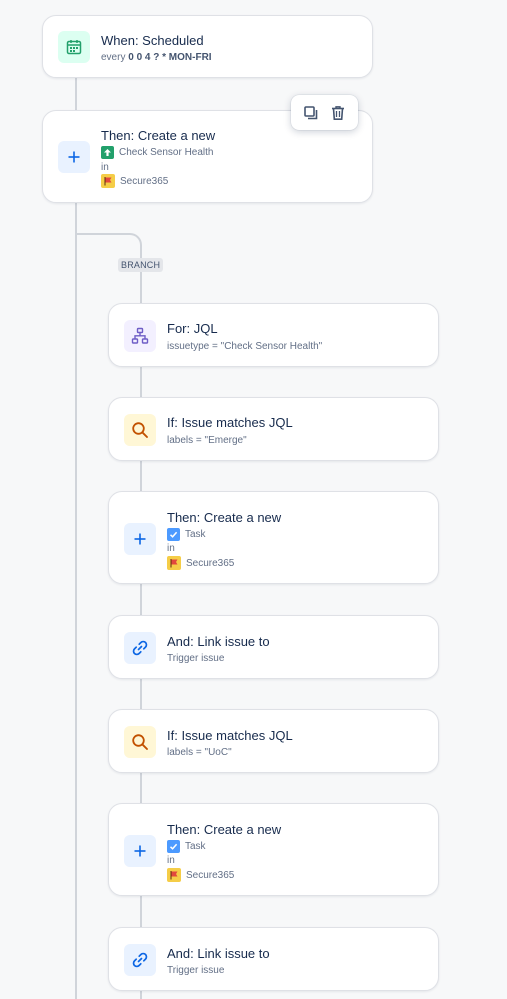 This screenshot has height=999, width=507. I want to click on create1-issue-type: Check Sensor Health, so click(157, 152).